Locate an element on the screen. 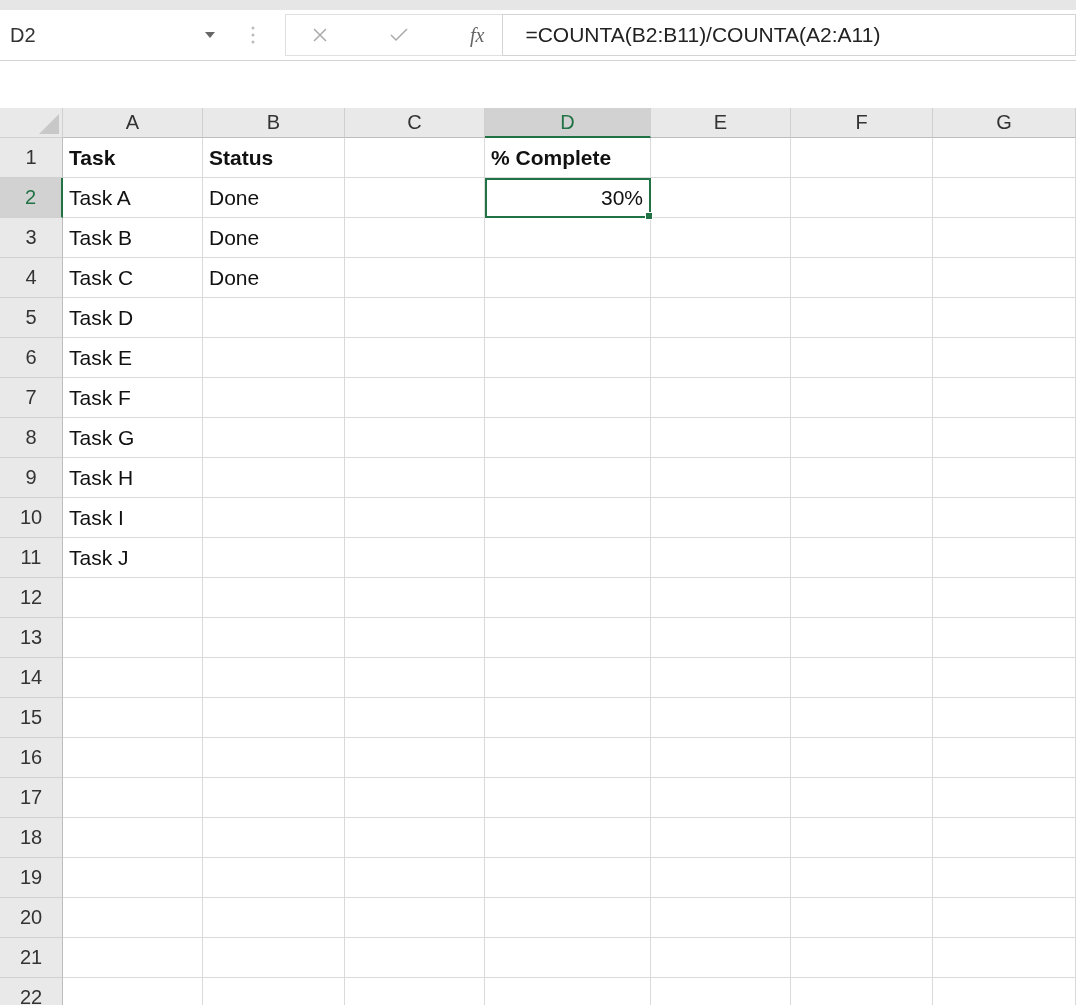 The width and height of the screenshot is (1076, 1005). row-header: 12 is located at coordinates (31, 598).